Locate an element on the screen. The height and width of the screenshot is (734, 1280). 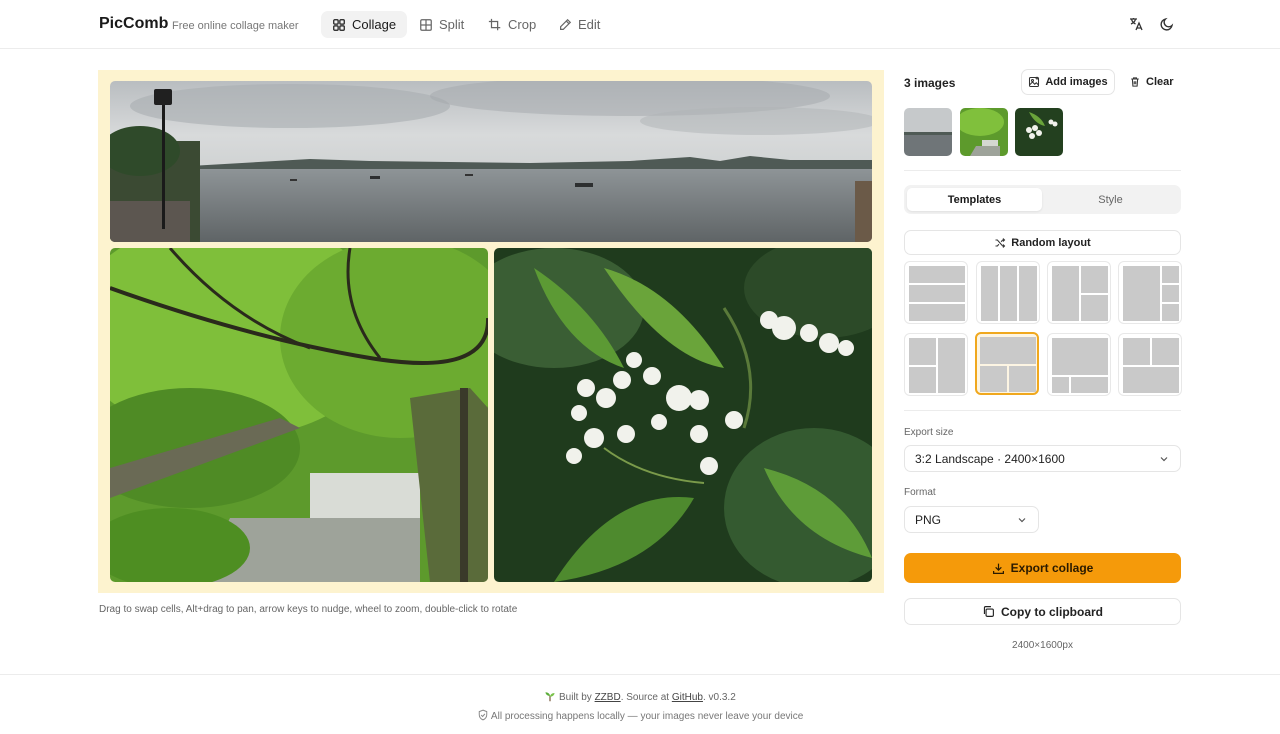
lake-thumbnail is located at coordinates (928, 132).